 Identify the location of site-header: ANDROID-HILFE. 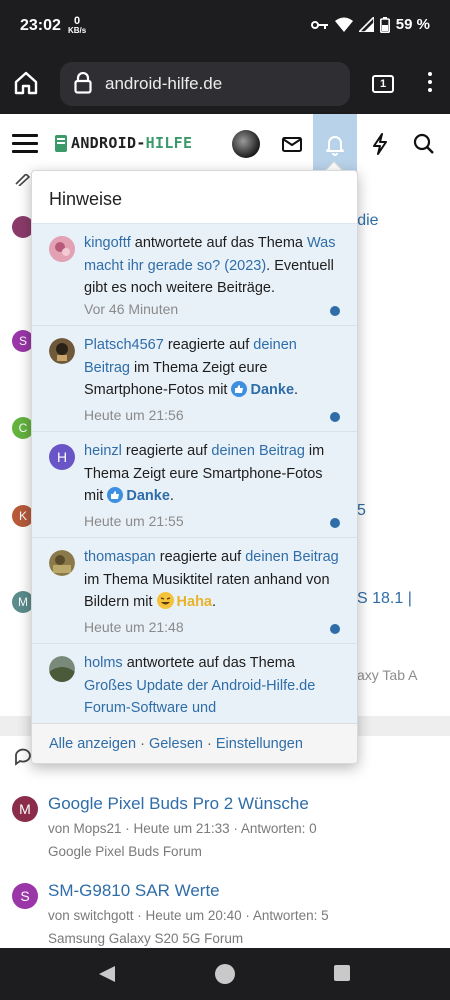
(225, 144).